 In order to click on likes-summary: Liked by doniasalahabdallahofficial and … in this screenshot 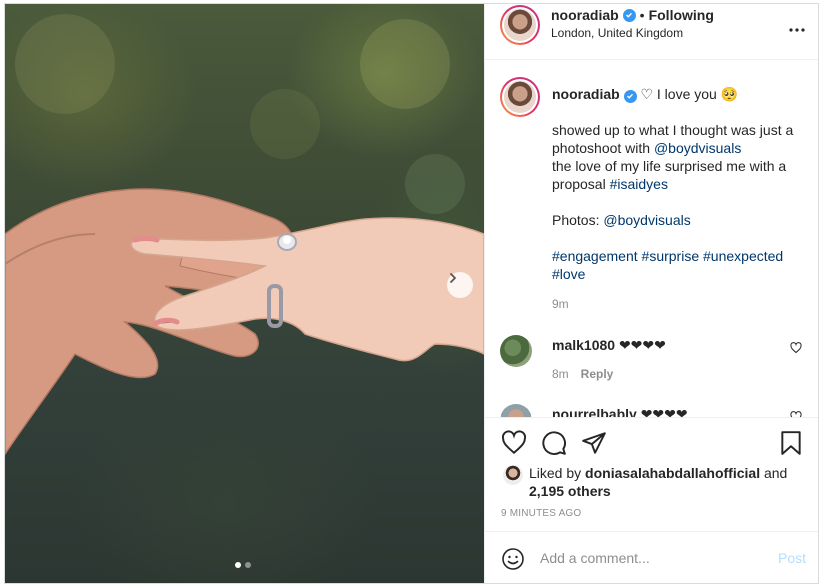, I will do `click(645, 482)`.